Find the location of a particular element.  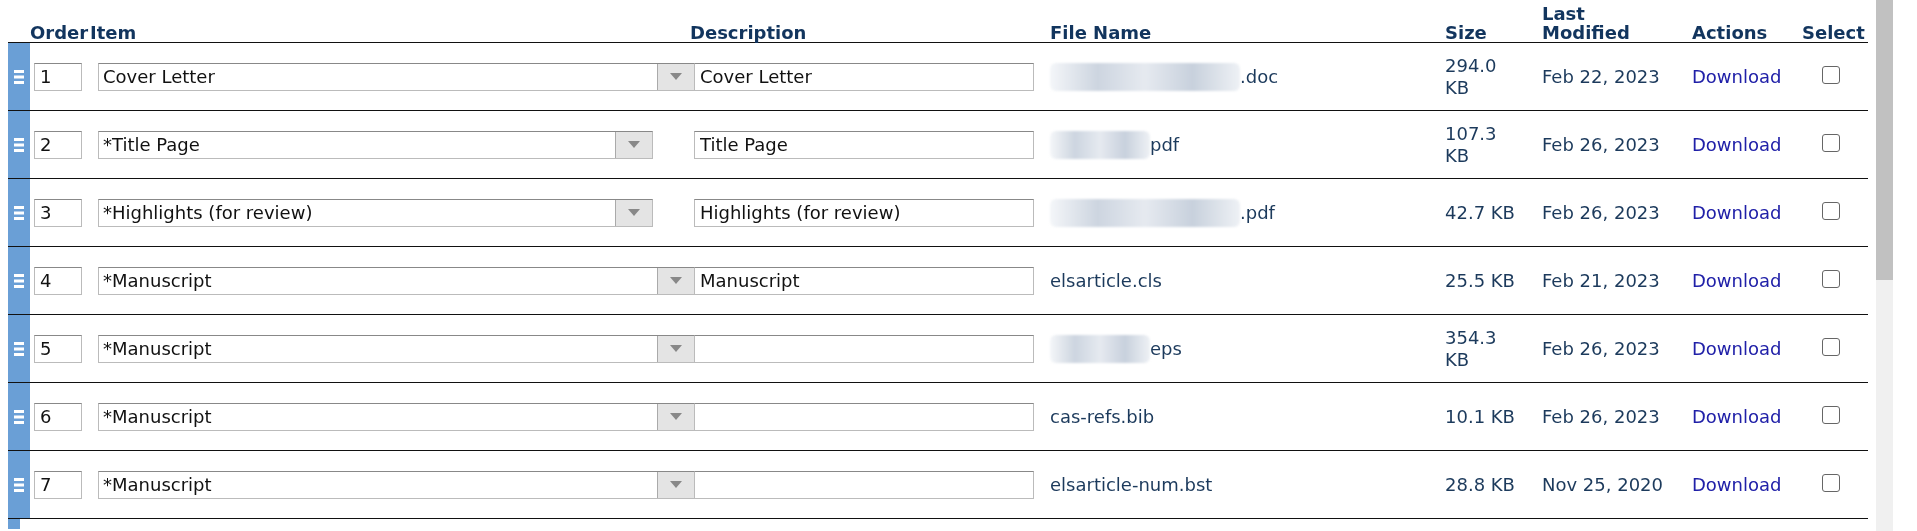

column-header: Select is located at coordinates (1834, 32).